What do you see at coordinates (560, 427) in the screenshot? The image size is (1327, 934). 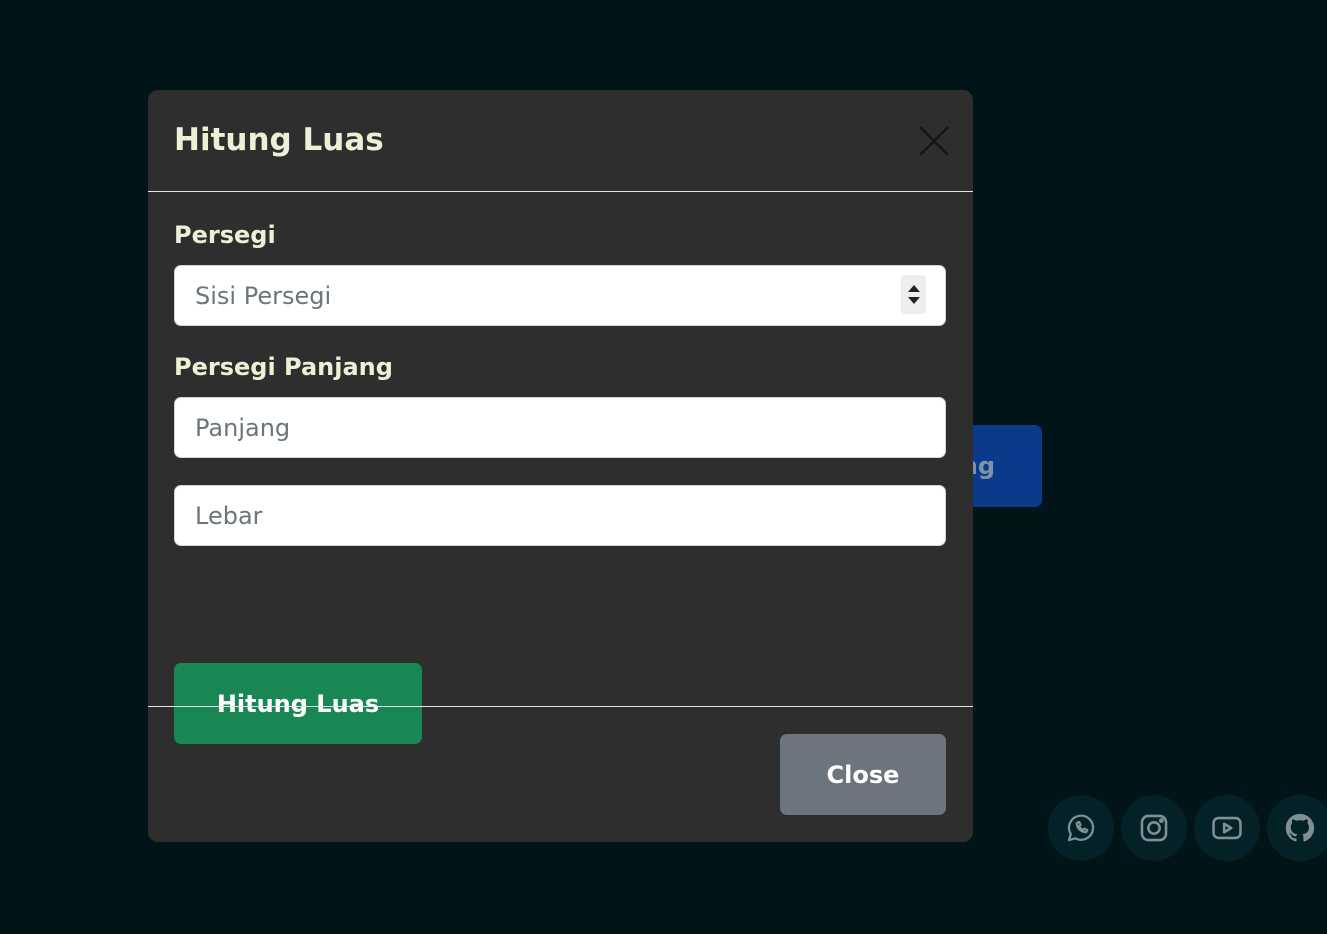 I see `panjang-input` at bounding box center [560, 427].